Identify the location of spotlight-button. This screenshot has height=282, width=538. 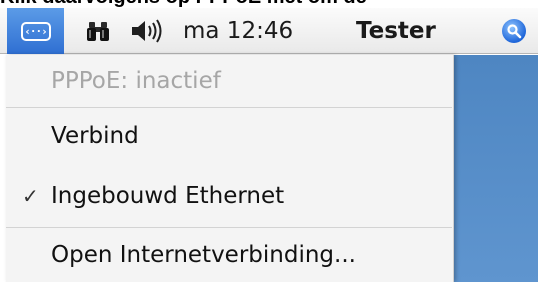
(514, 31).